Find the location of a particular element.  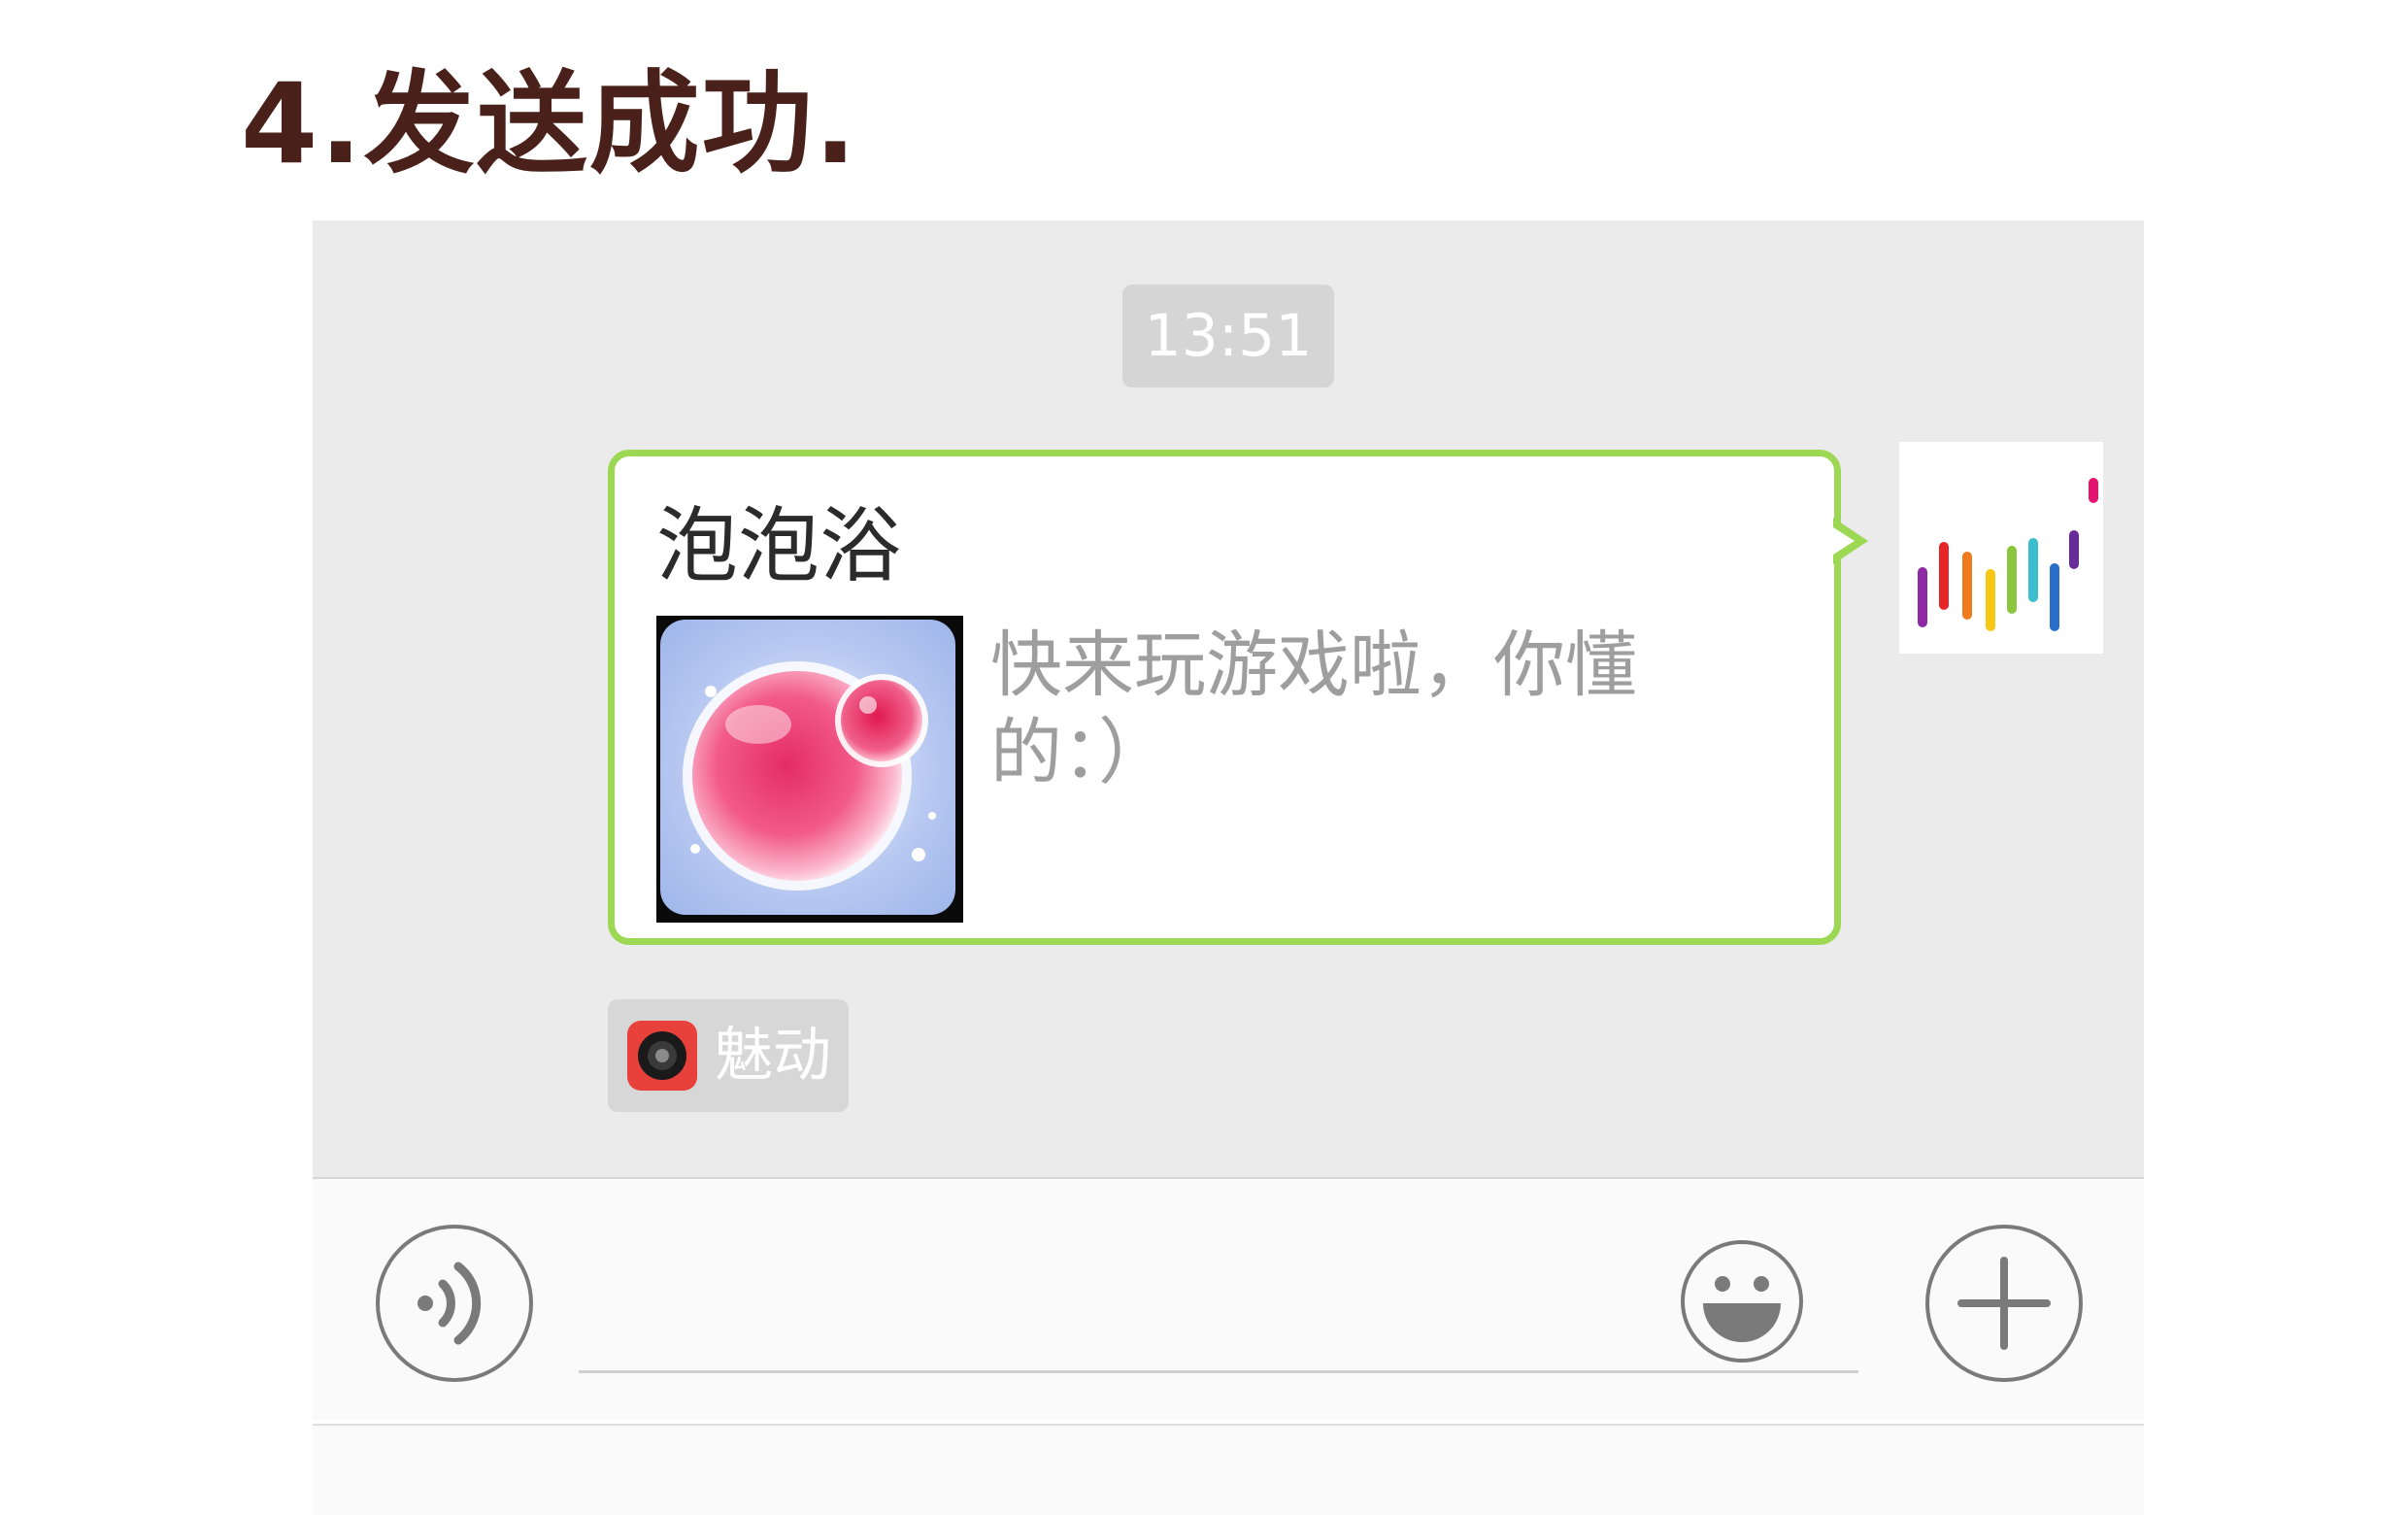

bubble-tail is located at coordinates (1851, 541).